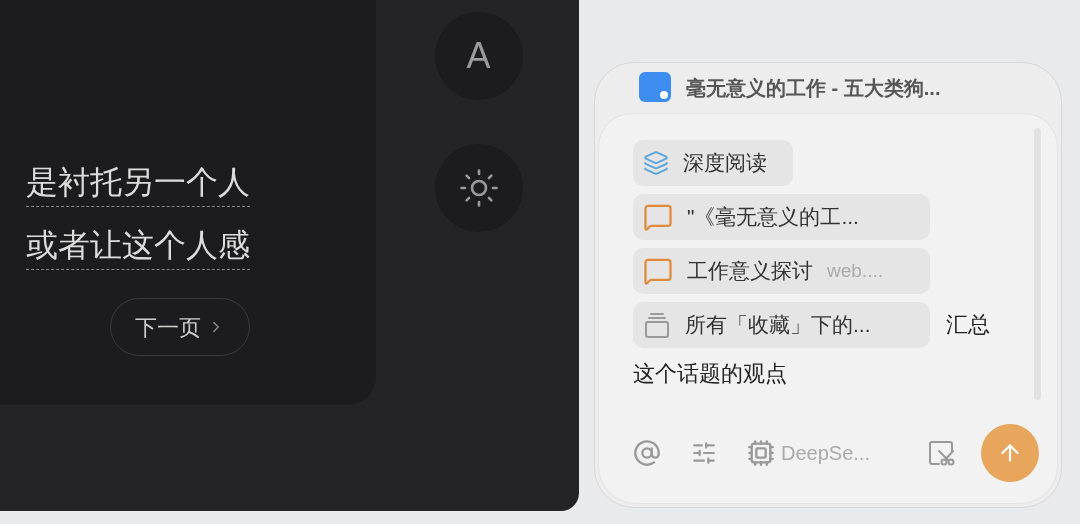 The height and width of the screenshot is (524, 1080). Describe the element at coordinates (657, 325) in the screenshot. I see `stack-icon` at that location.